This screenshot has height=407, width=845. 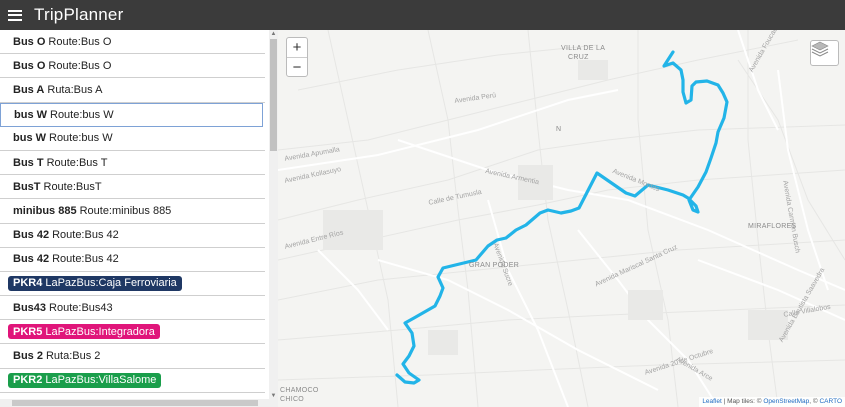 What do you see at coordinates (81, 307) in the screenshot?
I see `route-description: Route:Bus43` at bounding box center [81, 307].